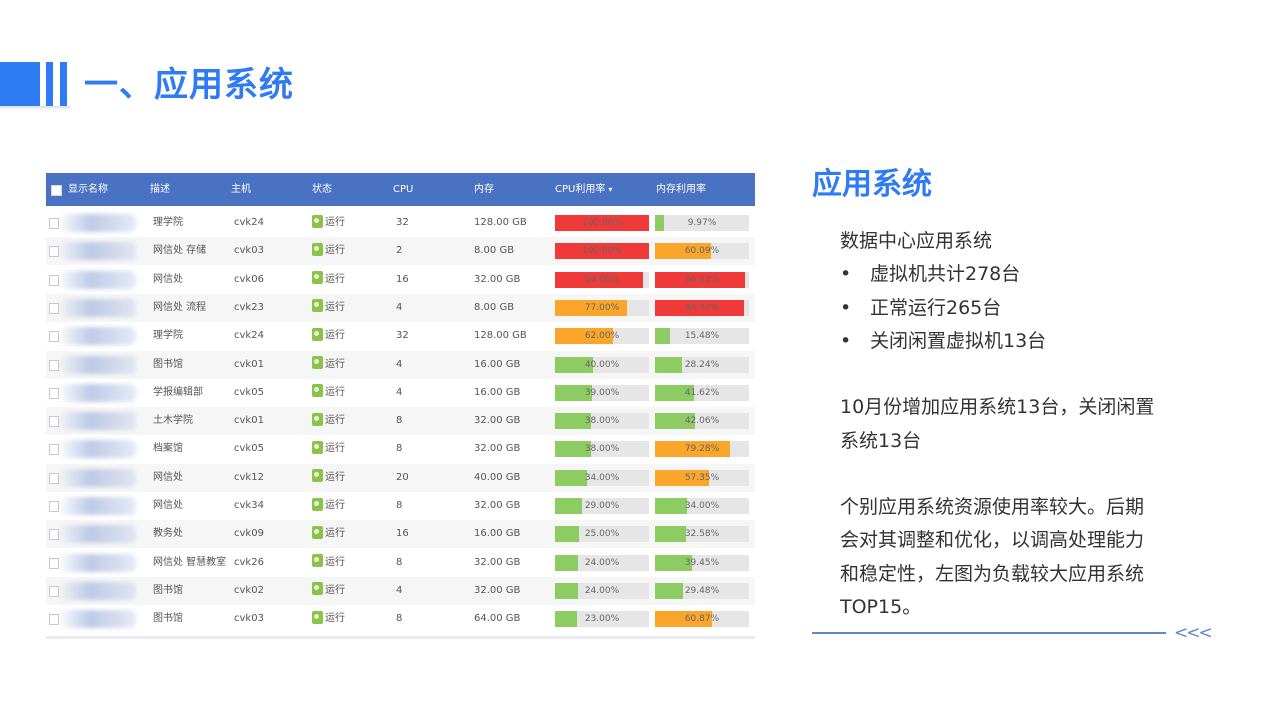 This screenshot has width=1278, height=719. I want to click on vm-description: 图书馆, so click(168, 590).